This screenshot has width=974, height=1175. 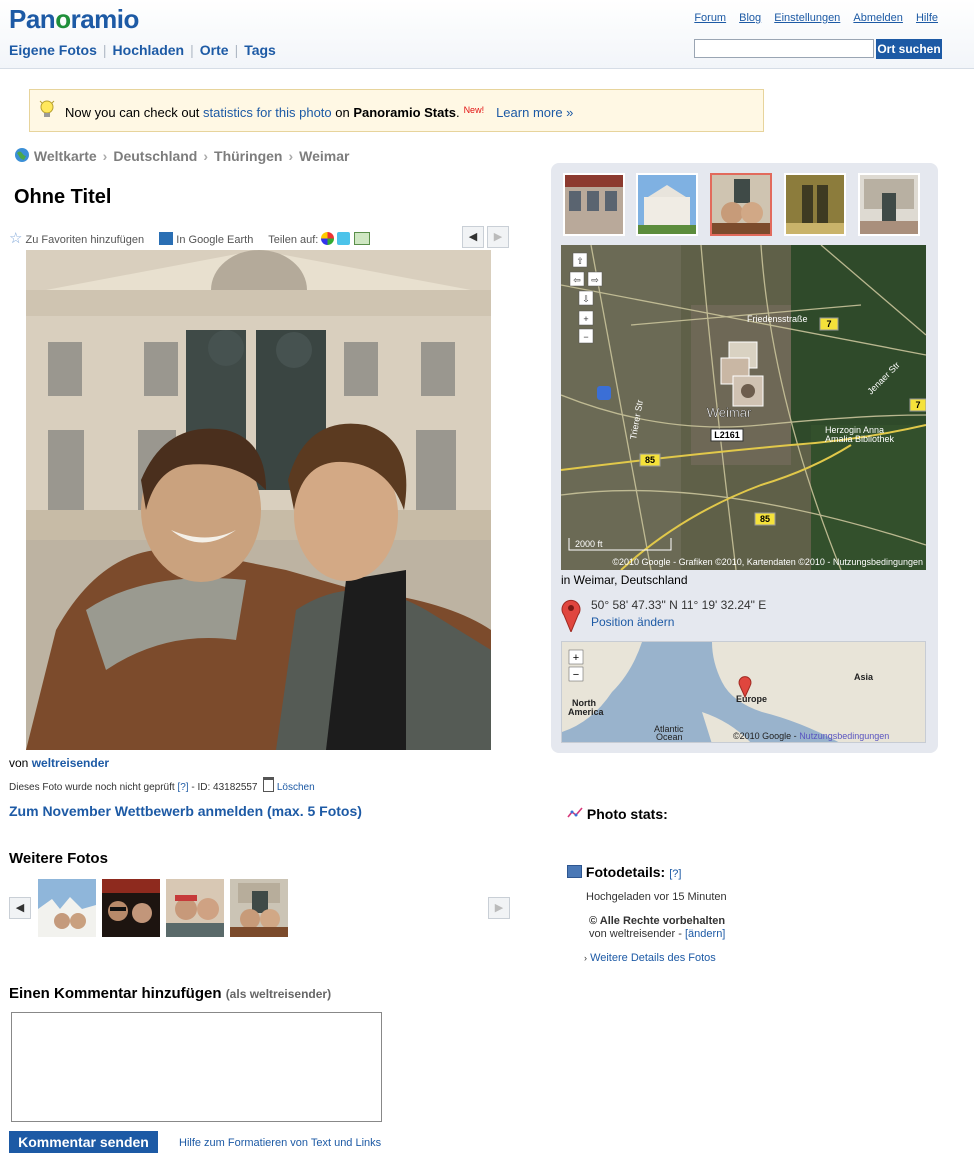 I want to click on delete-link: Löschen, so click(x=296, y=787).